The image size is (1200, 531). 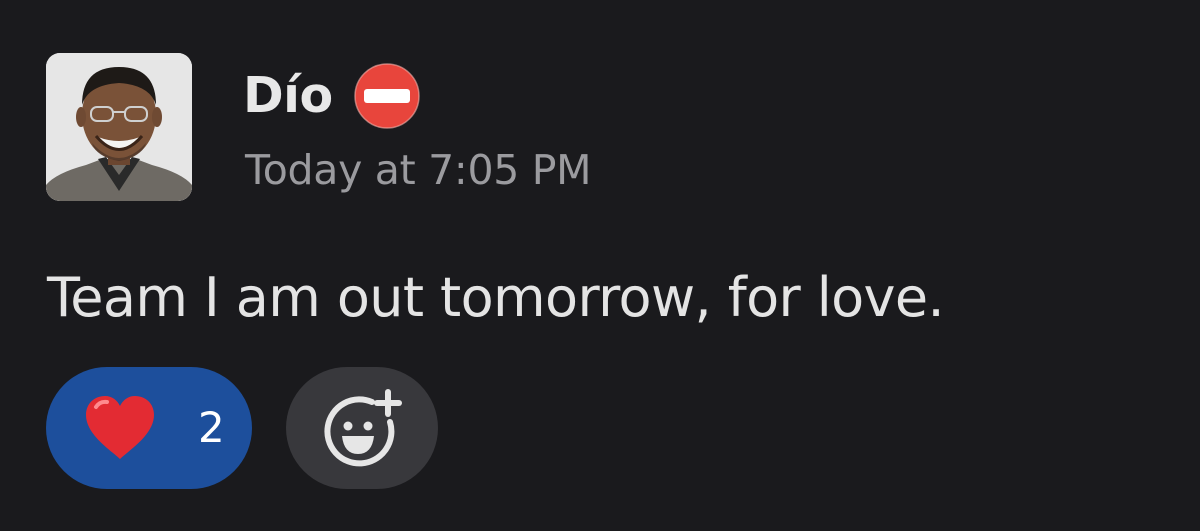 What do you see at coordinates (418, 170) in the screenshot?
I see `message-timestamp: Today at 7:05 PM` at bounding box center [418, 170].